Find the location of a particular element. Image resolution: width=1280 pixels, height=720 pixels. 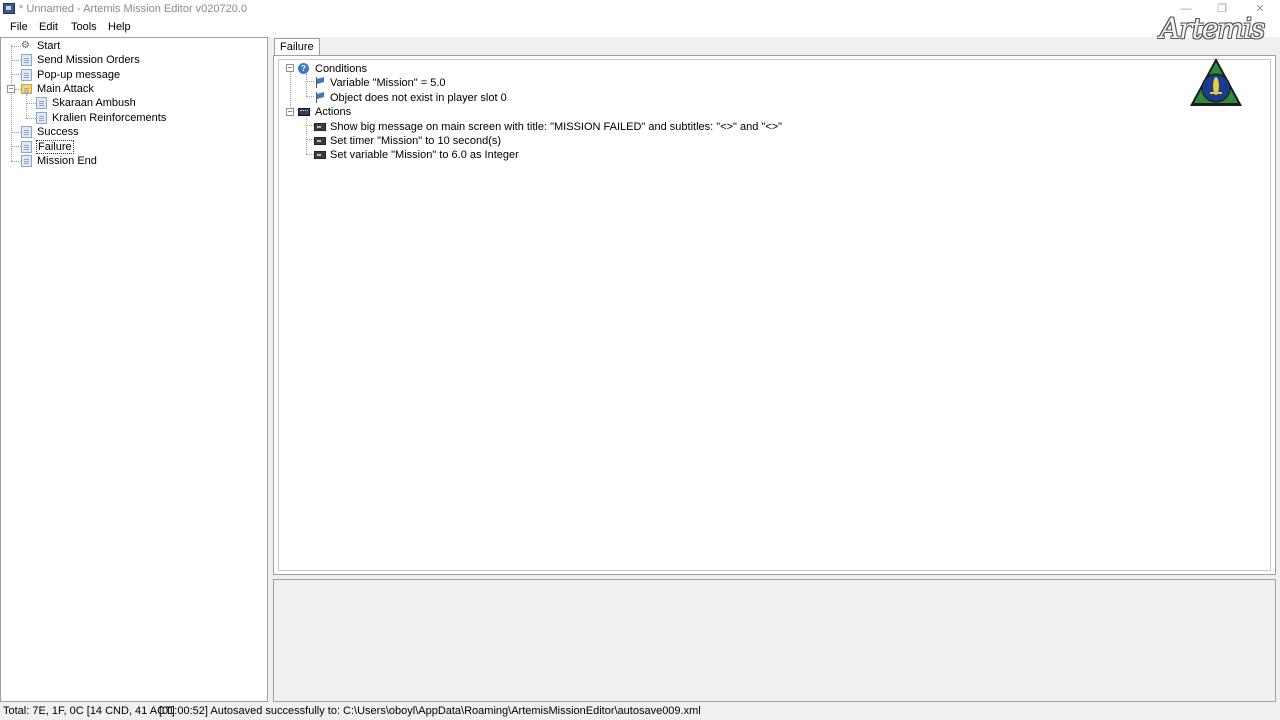

status-counts: Total: 7E, 1F, 0C [14 CND, 41 ACT] is located at coordinates (89, 711).